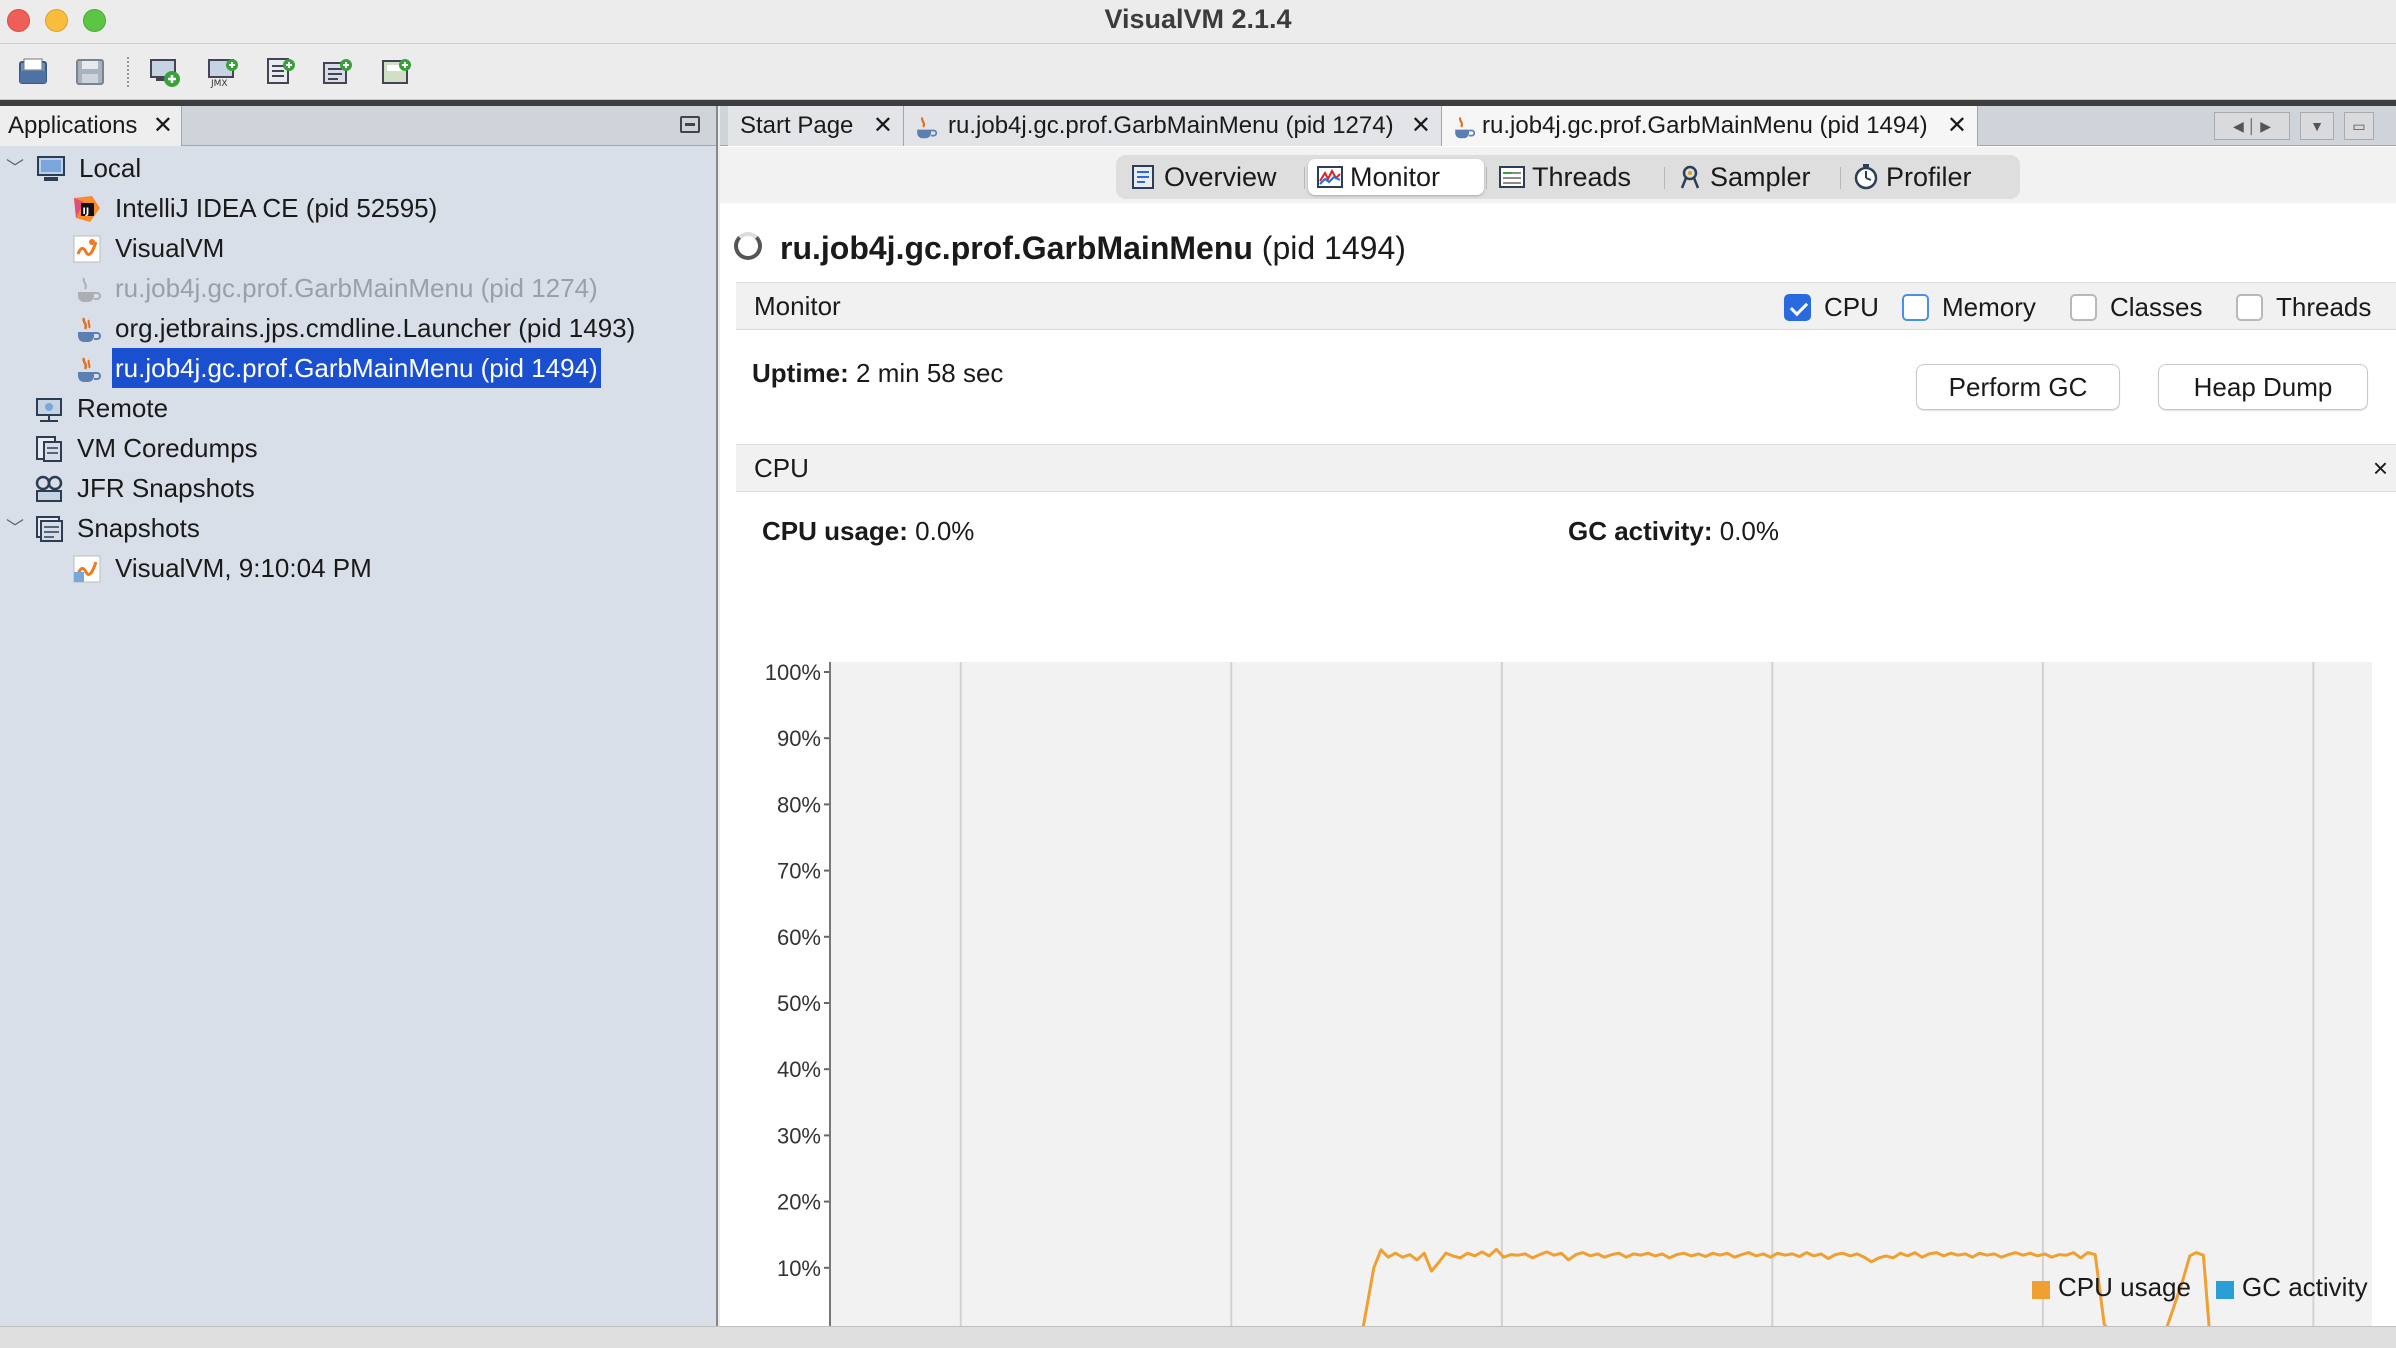 The height and width of the screenshot is (1348, 2396). I want to click on tree-node-label: ru.job4j.gc.prof.GarbMainMenu (pid 1494), so click(356, 368).